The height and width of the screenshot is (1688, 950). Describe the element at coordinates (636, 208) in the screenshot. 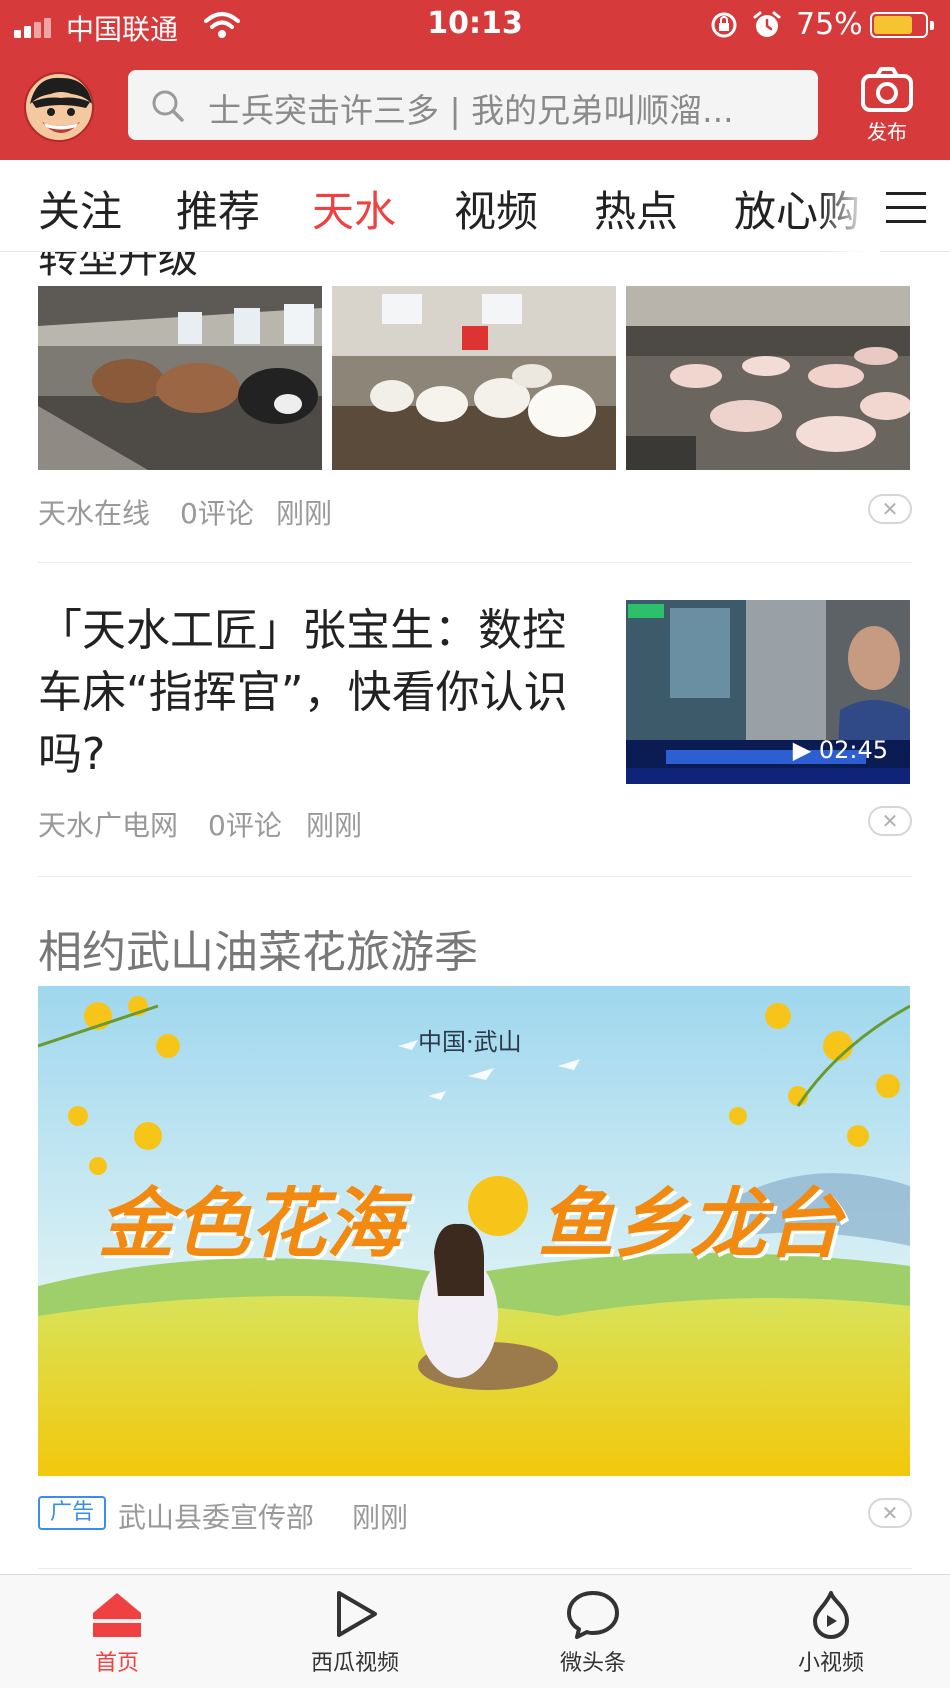

I see `tab-hot: 热点` at that location.